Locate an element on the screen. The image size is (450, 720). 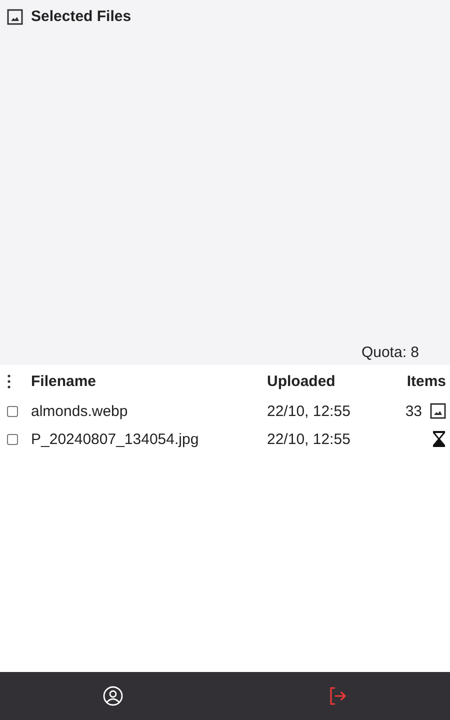
logout-icon is located at coordinates (338, 696).